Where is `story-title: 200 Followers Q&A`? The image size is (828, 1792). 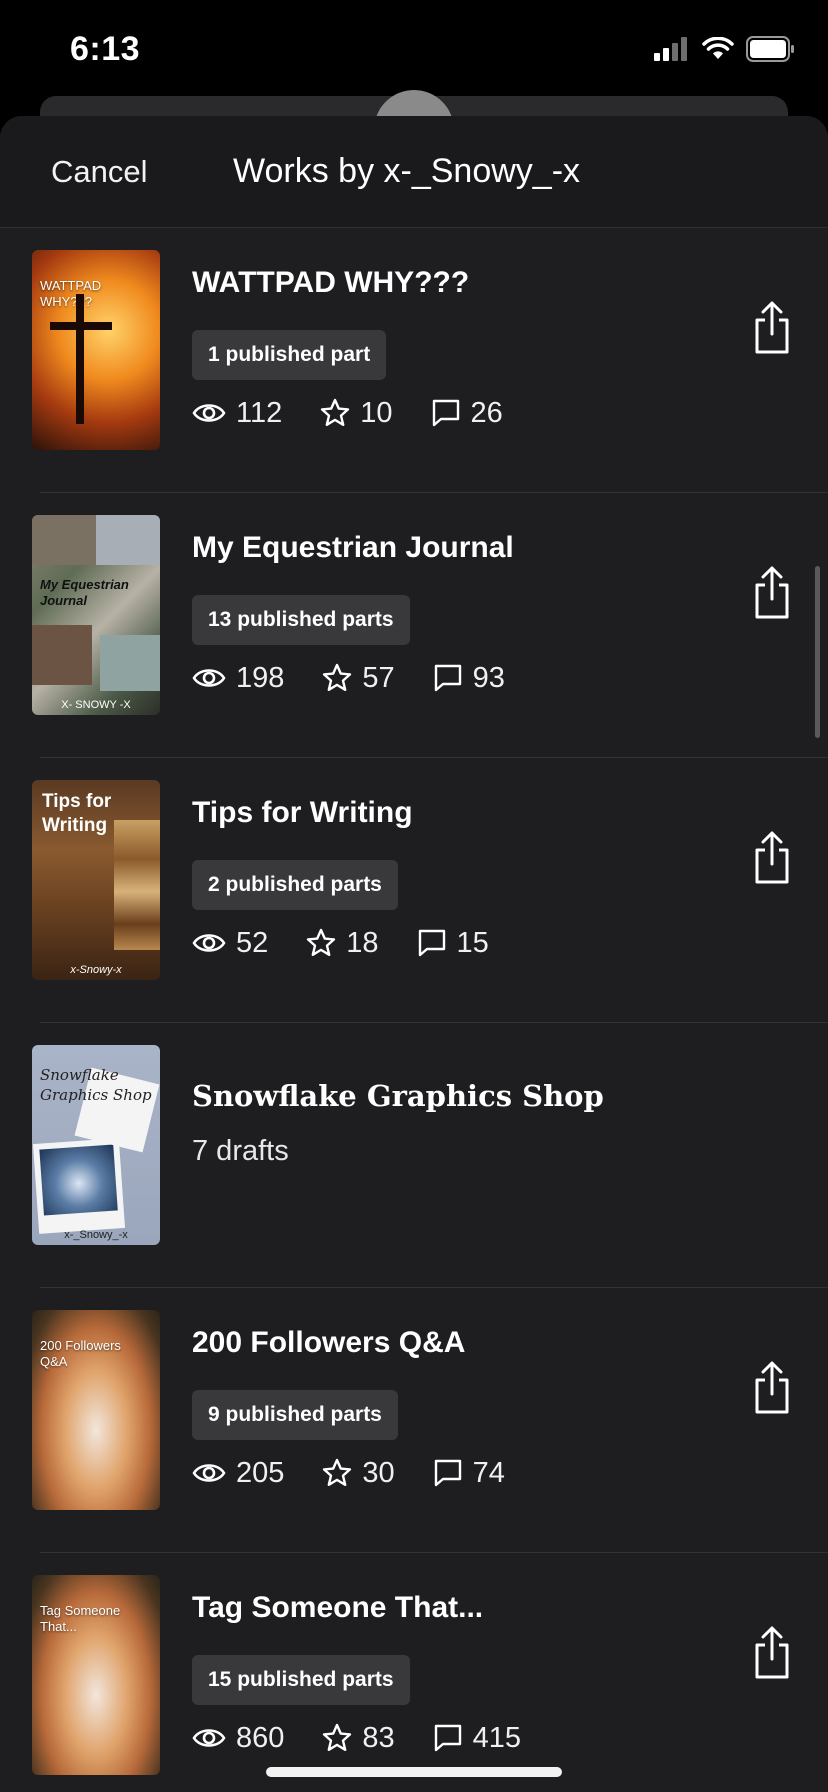 story-title: 200 Followers Q&A is located at coordinates (328, 1343).